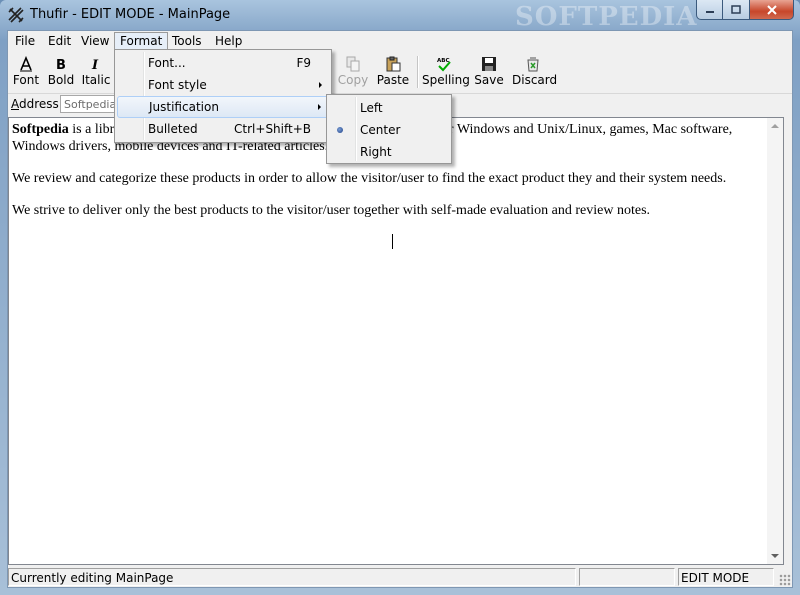  Describe the element at coordinates (340, 130) in the screenshot. I see `radio-selected-icon` at that location.